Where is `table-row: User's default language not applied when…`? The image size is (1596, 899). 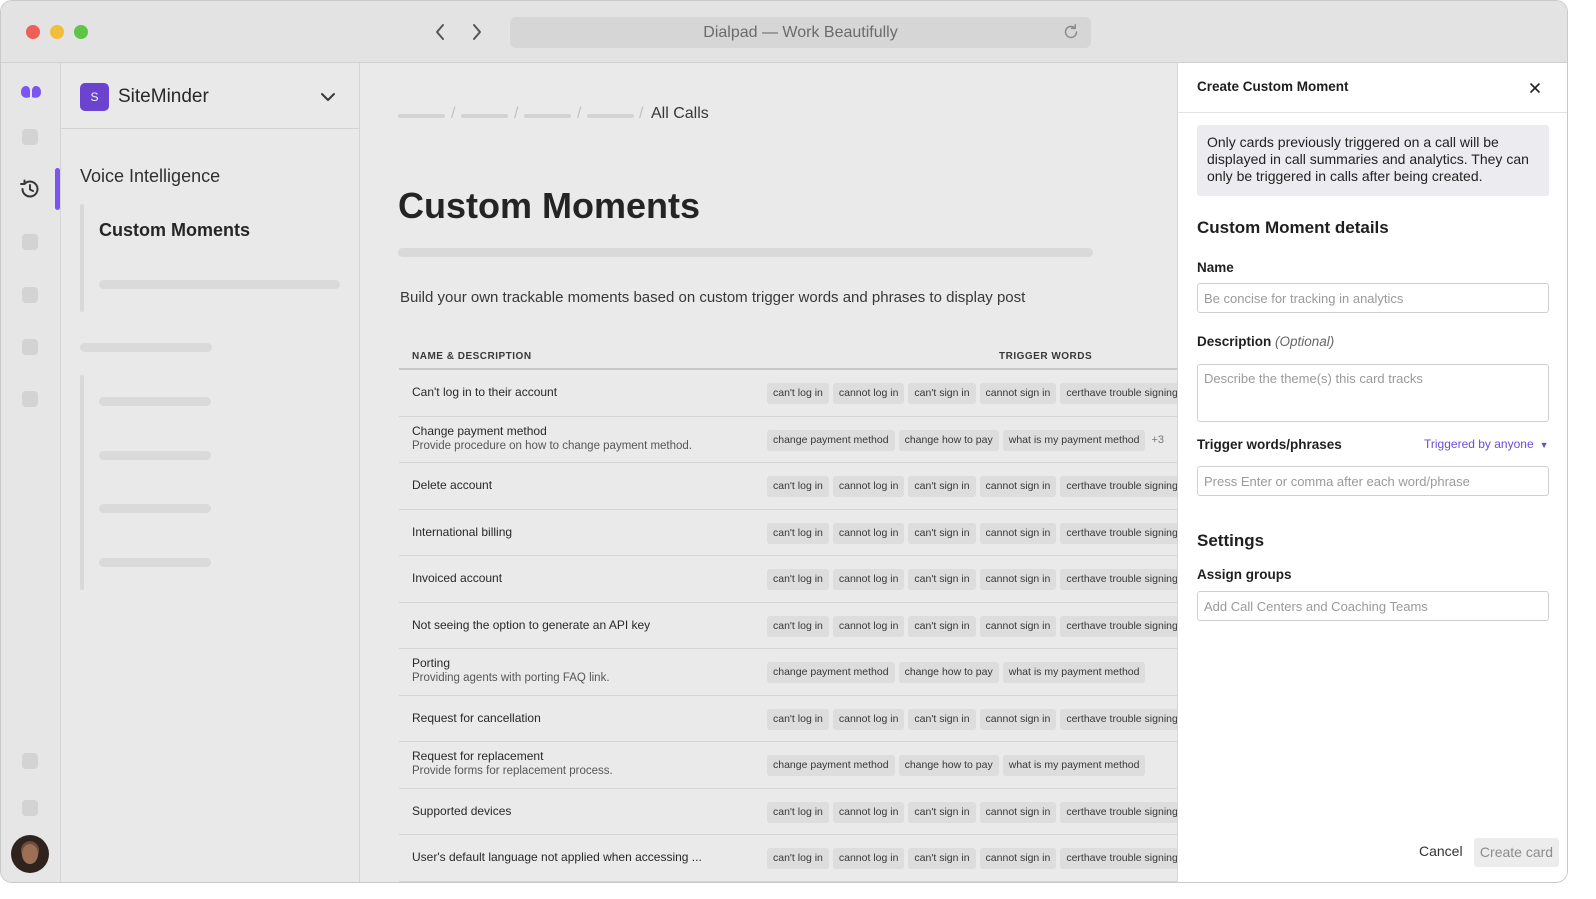
table-row: User's default language not applied when… is located at coordinates (788, 858).